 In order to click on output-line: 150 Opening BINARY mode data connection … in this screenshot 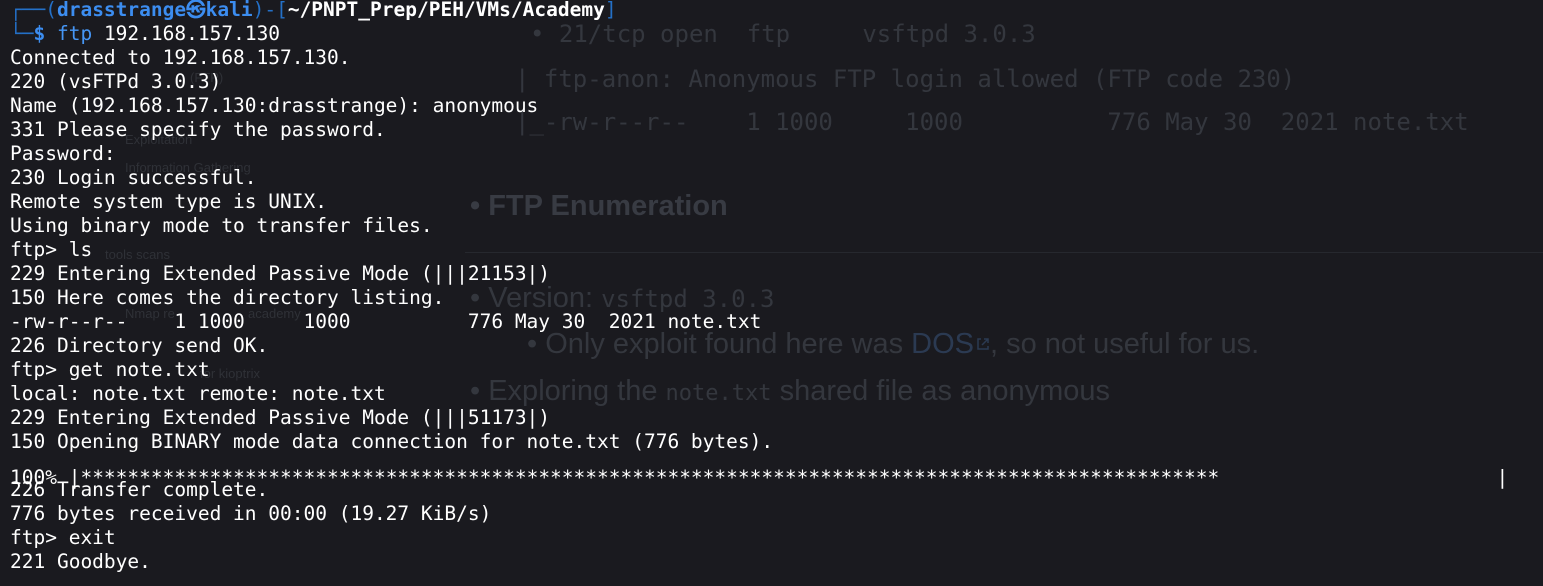, I will do `click(392, 441)`.